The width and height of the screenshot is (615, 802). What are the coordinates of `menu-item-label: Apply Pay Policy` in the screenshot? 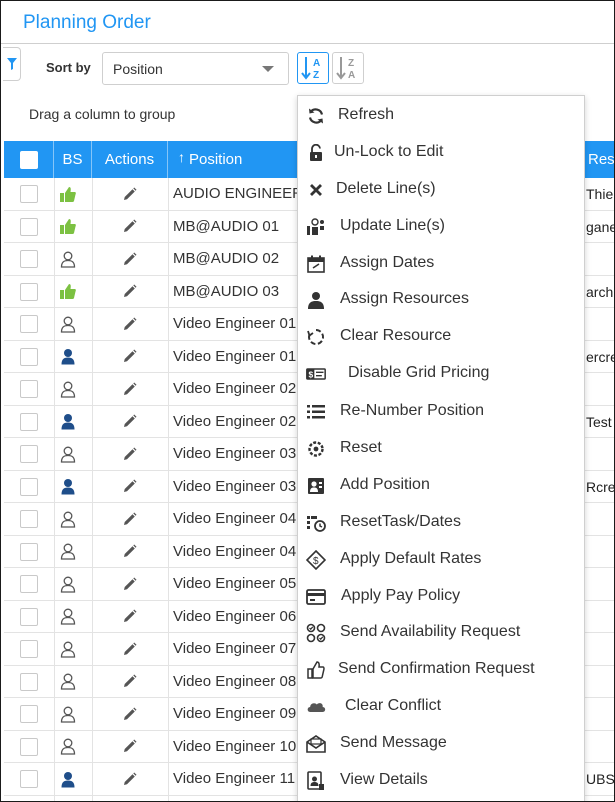 It's located at (401, 595).